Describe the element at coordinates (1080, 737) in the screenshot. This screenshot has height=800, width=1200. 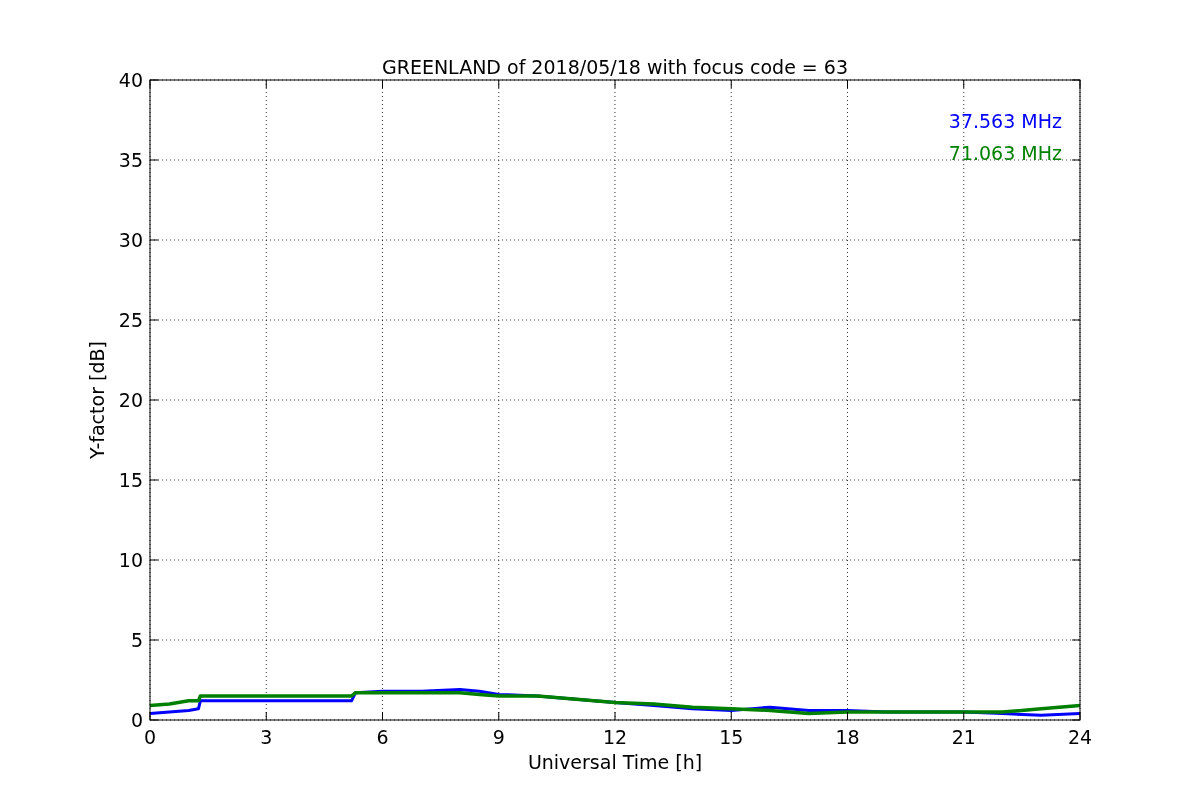
I see `tick-label: 24` at that location.